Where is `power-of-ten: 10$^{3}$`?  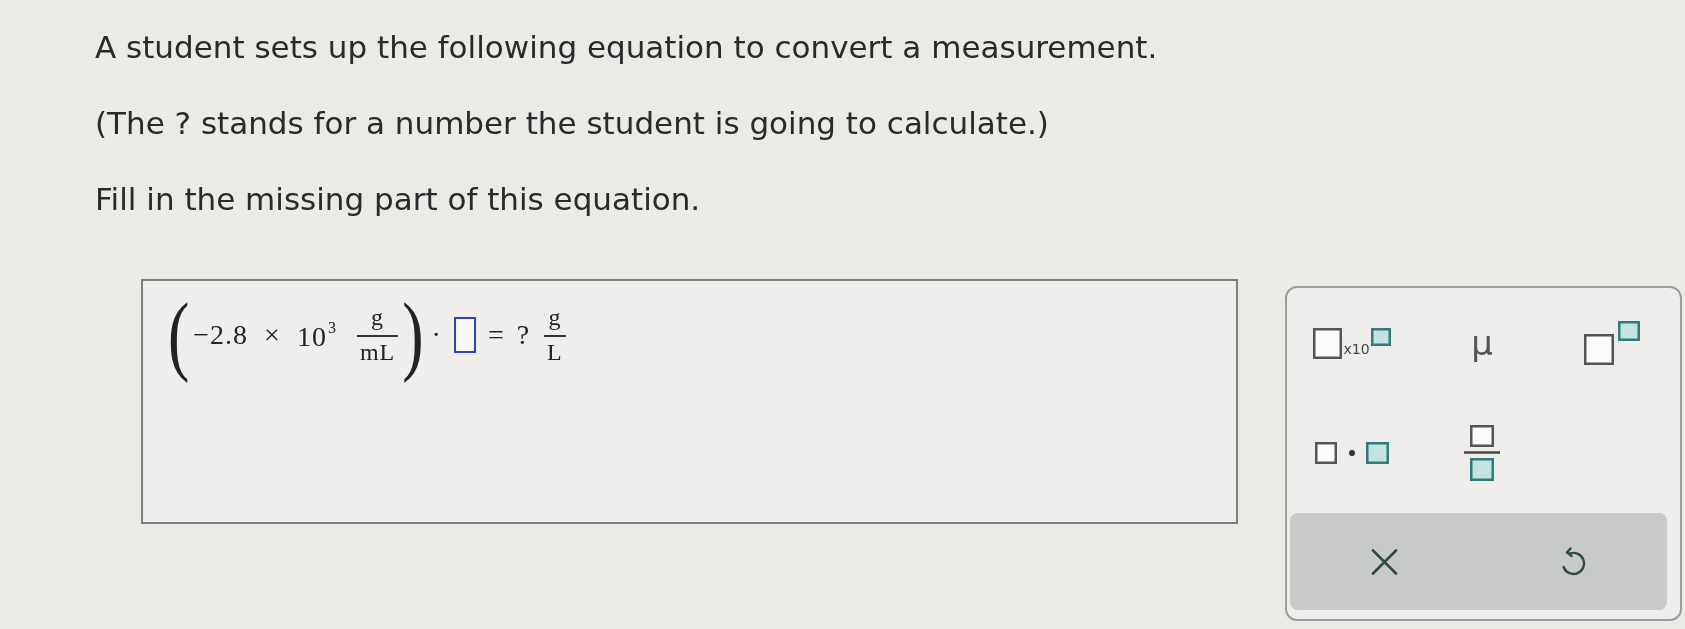 power-of-ten: 10$^{3}$ is located at coordinates (316, 335).